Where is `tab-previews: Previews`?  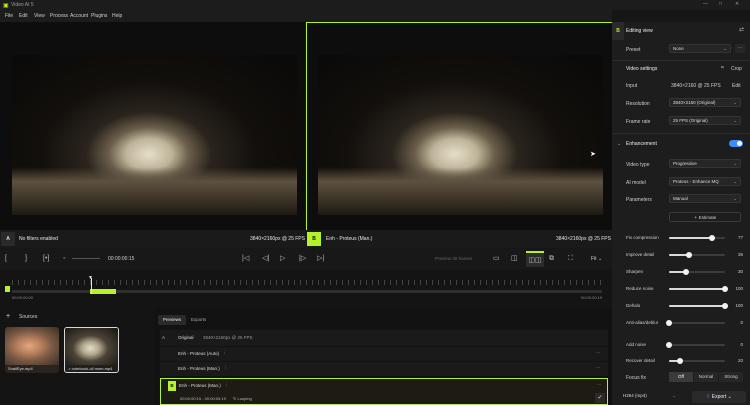 tab-previews: Previews is located at coordinates (172, 320).